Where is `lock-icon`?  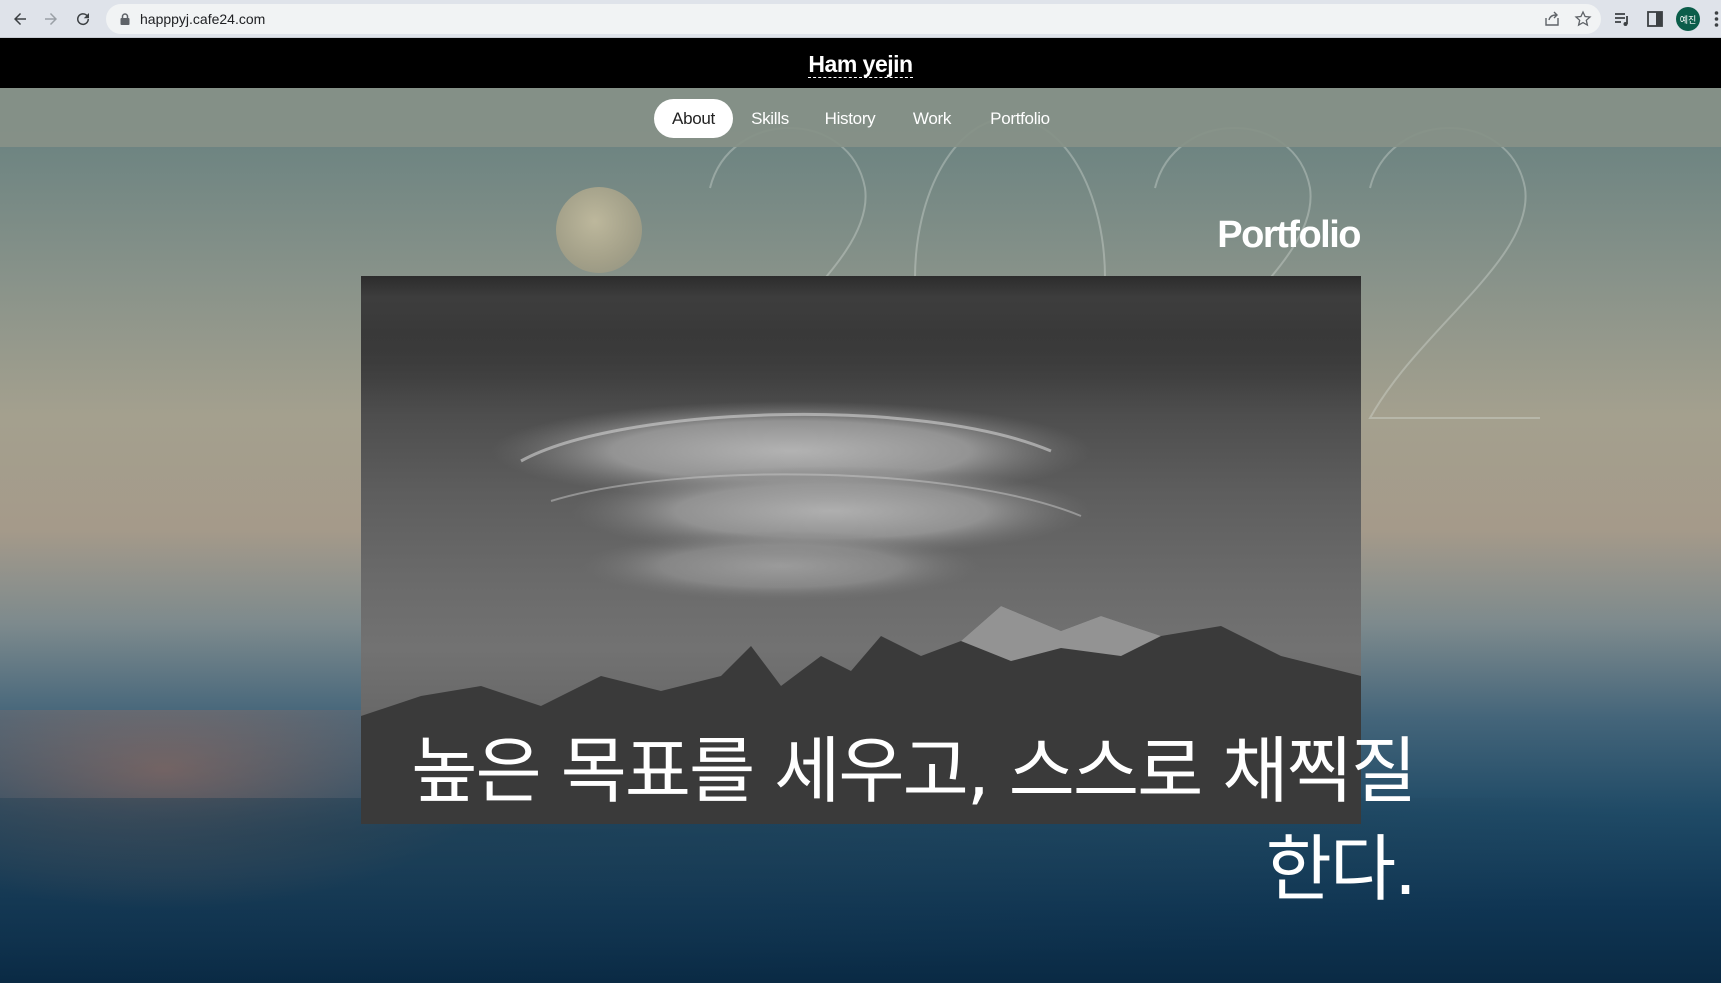
lock-icon is located at coordinates (125, 19).